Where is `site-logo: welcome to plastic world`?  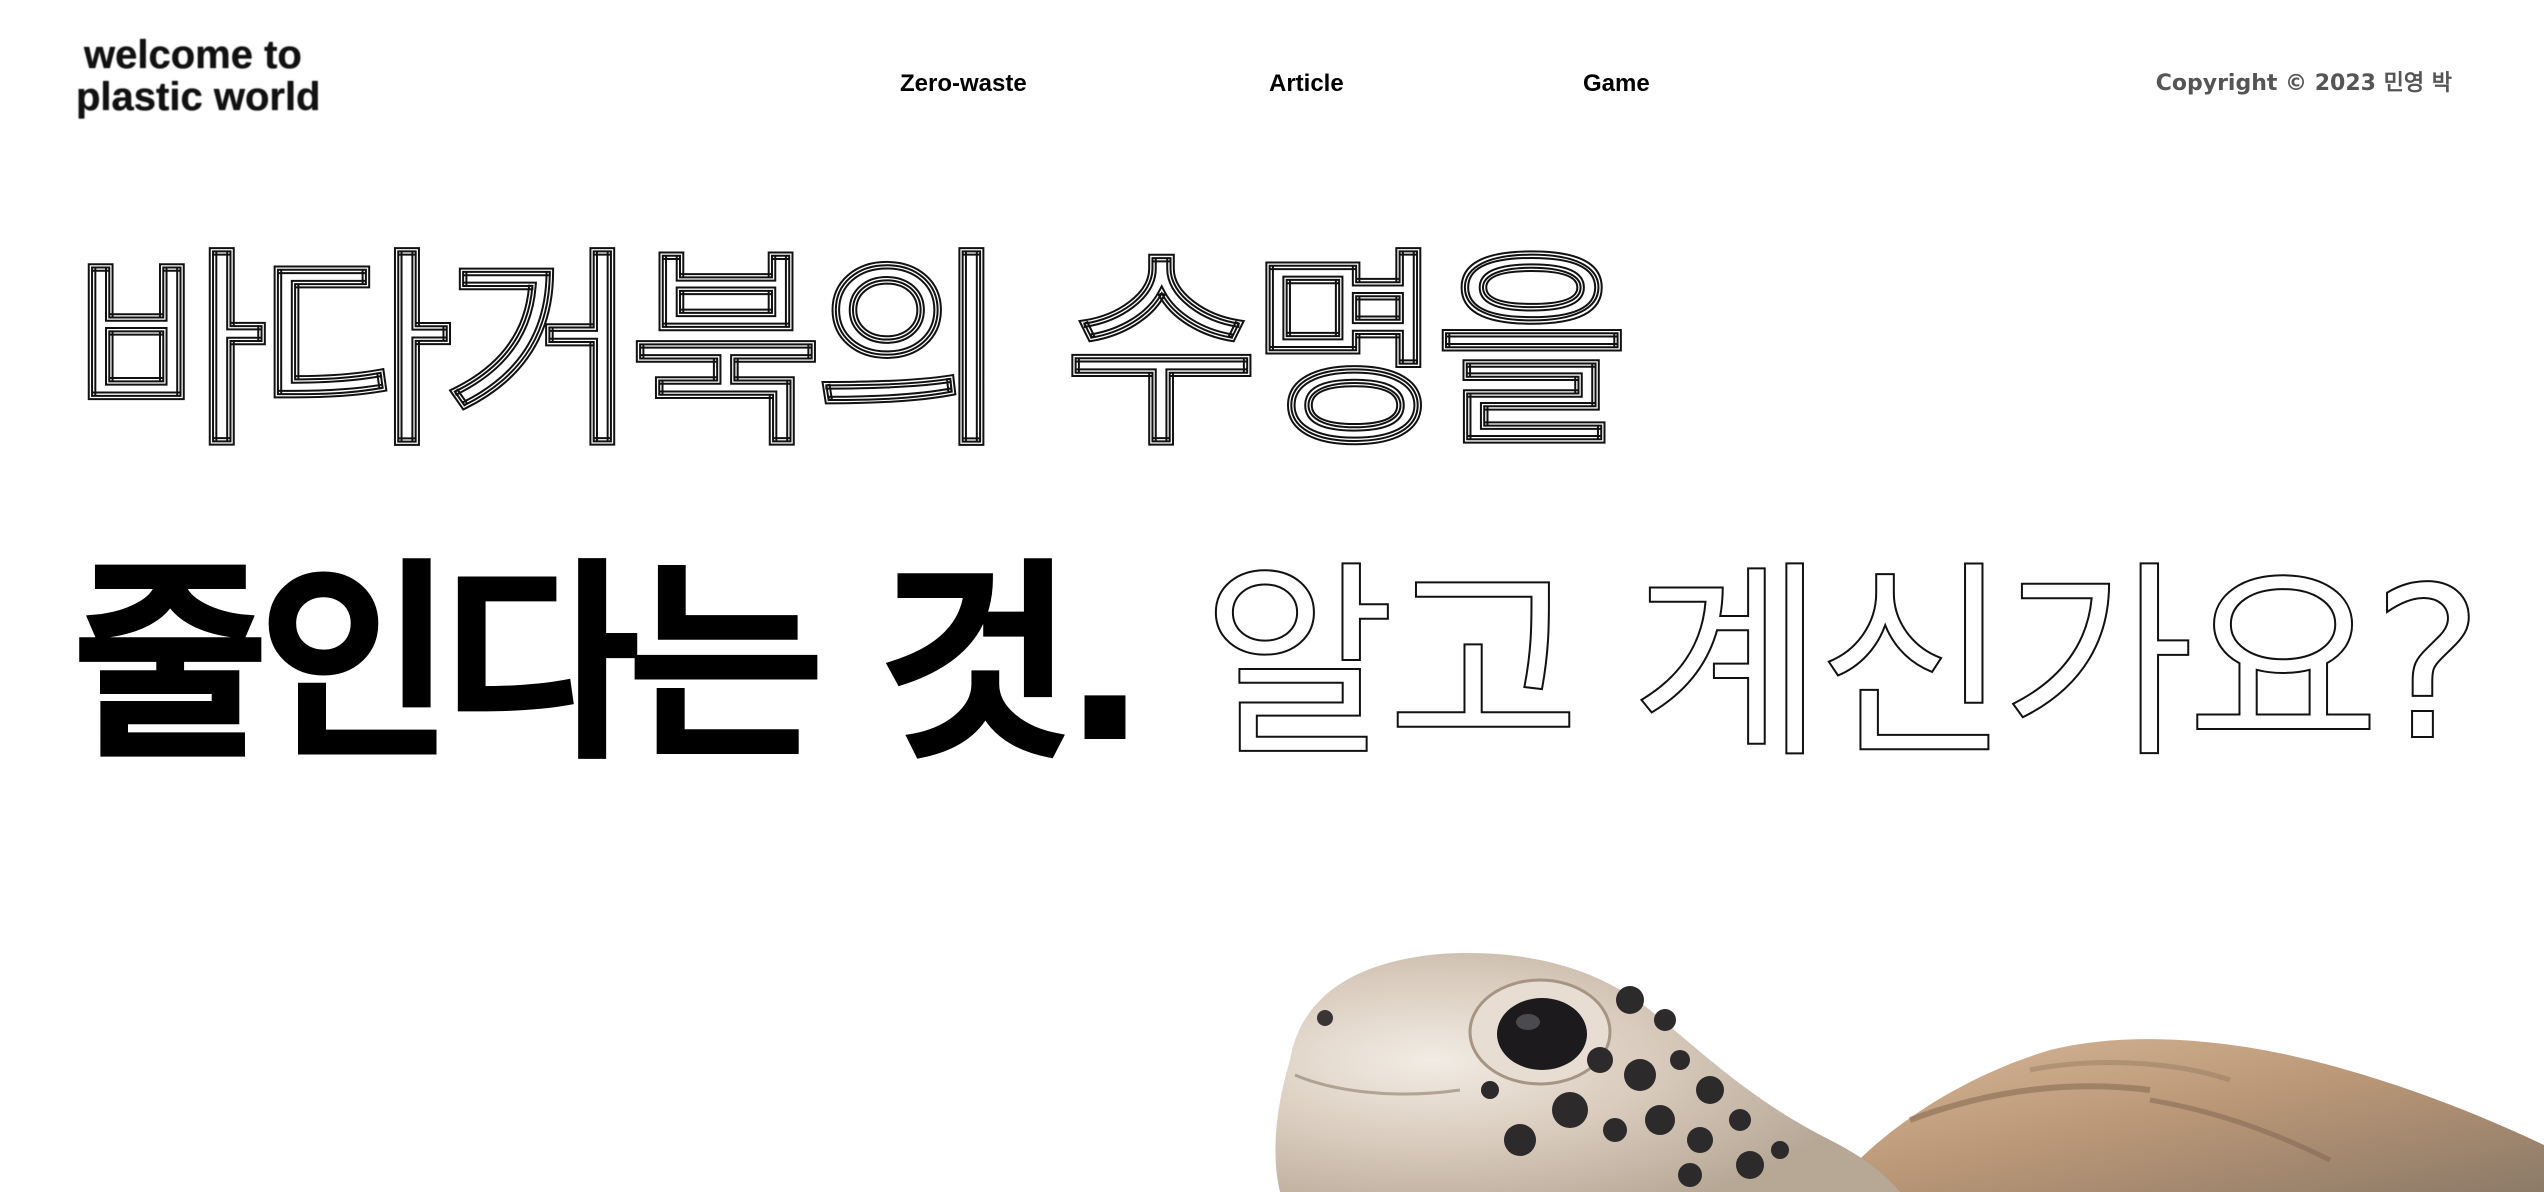
site-logo: welcome to plastic world is located at coordinates (226, 76).